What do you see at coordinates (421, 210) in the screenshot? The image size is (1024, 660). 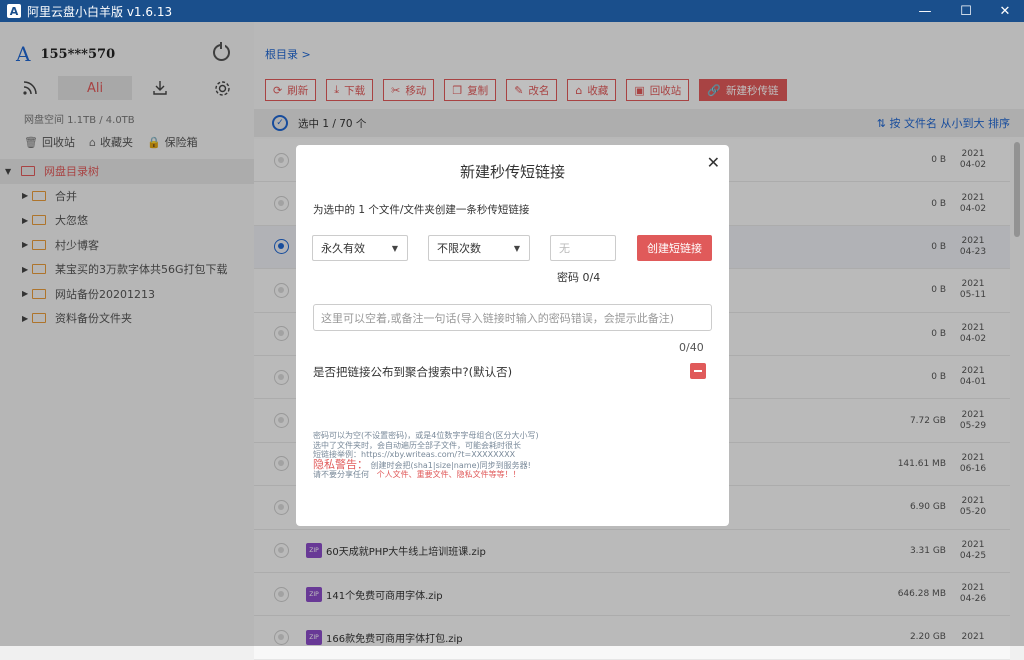 I see `dialog-description: 为选中的 1 个文件/文件夹创建一条秒传短链接` at bounding box center [421, 210].